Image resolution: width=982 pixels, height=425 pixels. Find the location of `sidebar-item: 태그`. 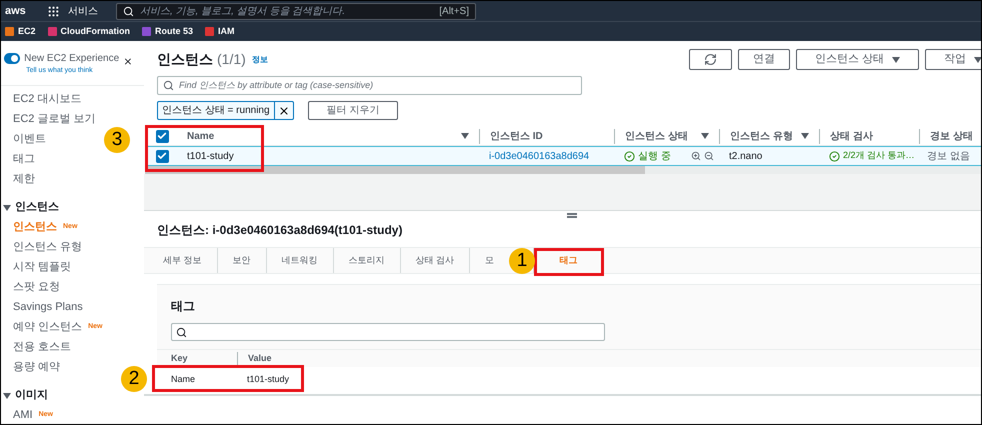

sidebar-item: 태그 is located at coordinates (24, 159).